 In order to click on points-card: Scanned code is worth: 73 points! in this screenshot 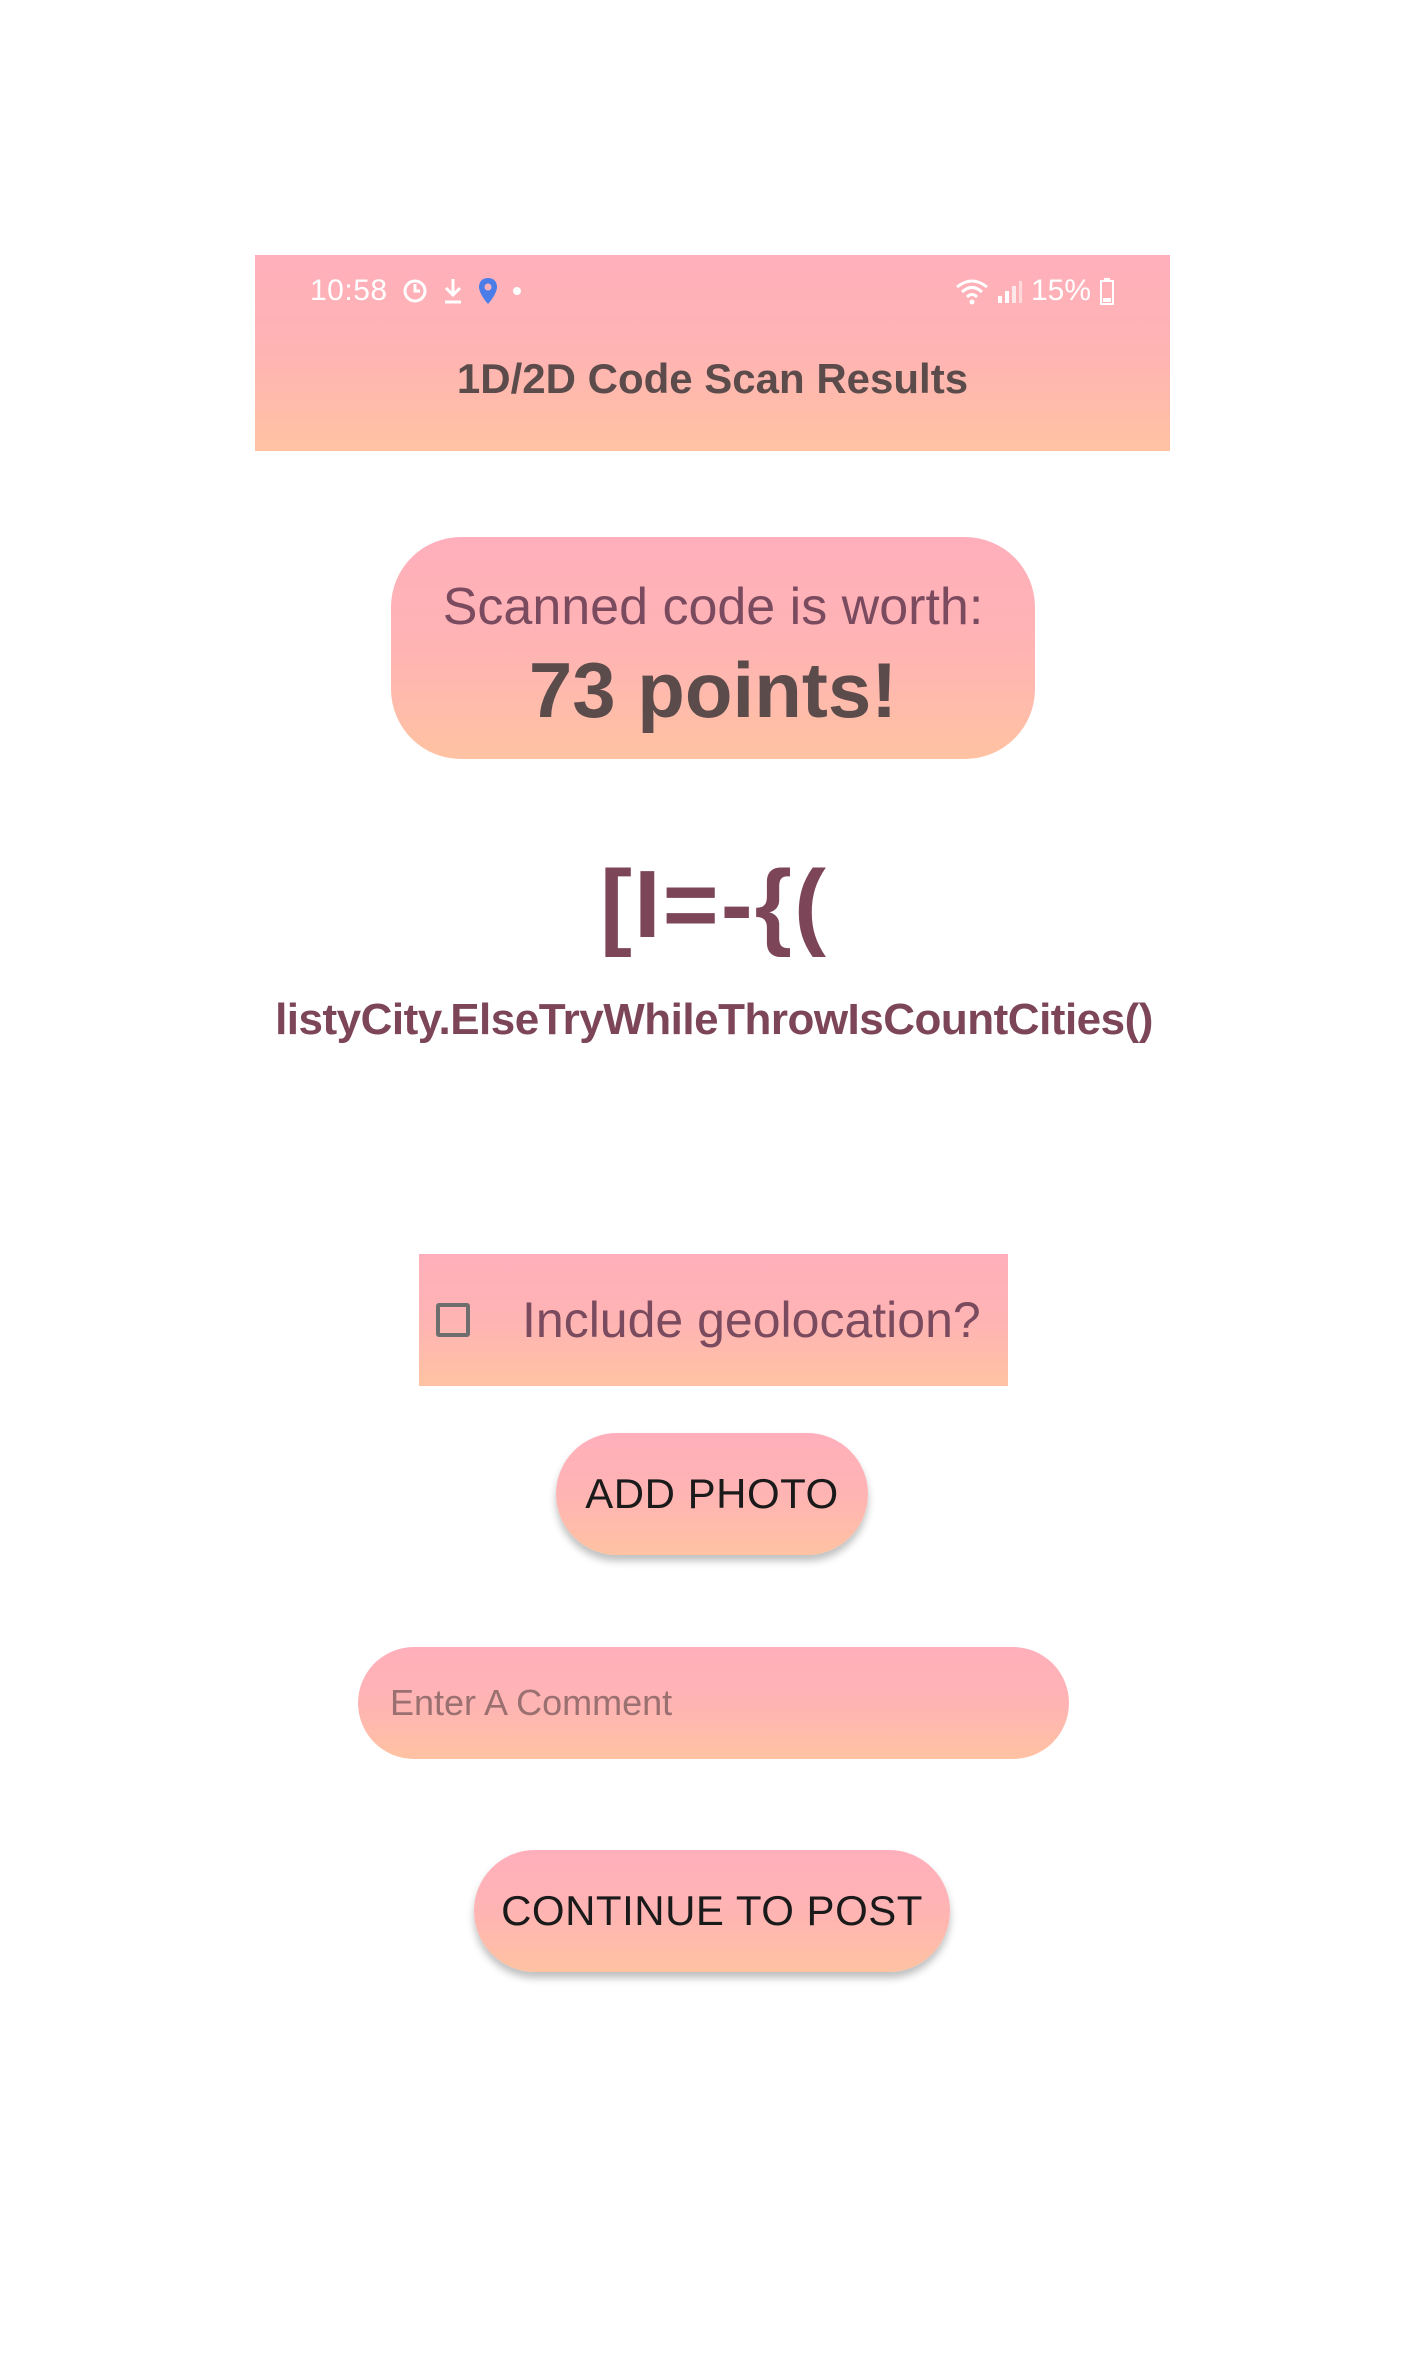, I will do `click(713, 648)`.